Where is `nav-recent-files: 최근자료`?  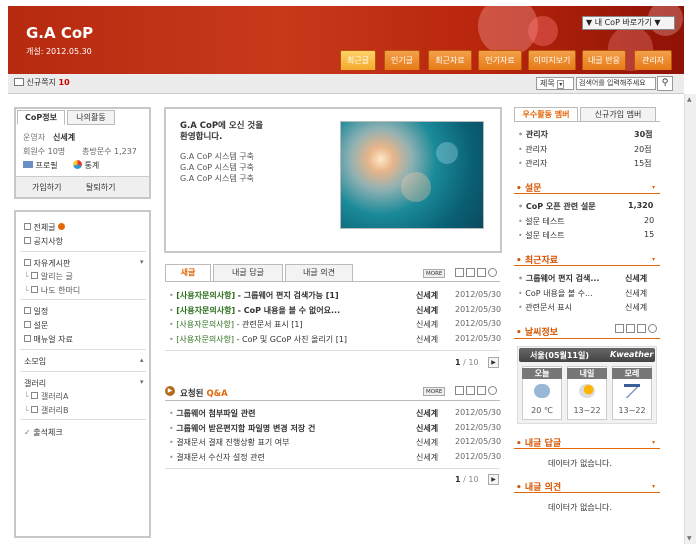
nav-recent-files: 최근자료 is located at coordinates (450, 60).